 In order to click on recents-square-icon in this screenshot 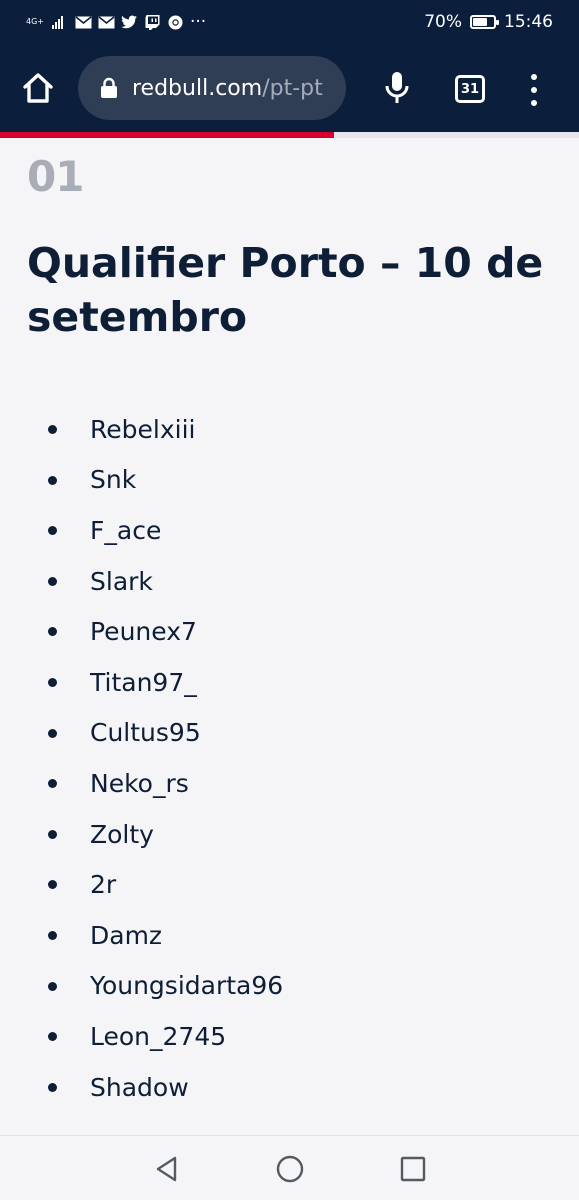, I will do `click(413, 1169)`.